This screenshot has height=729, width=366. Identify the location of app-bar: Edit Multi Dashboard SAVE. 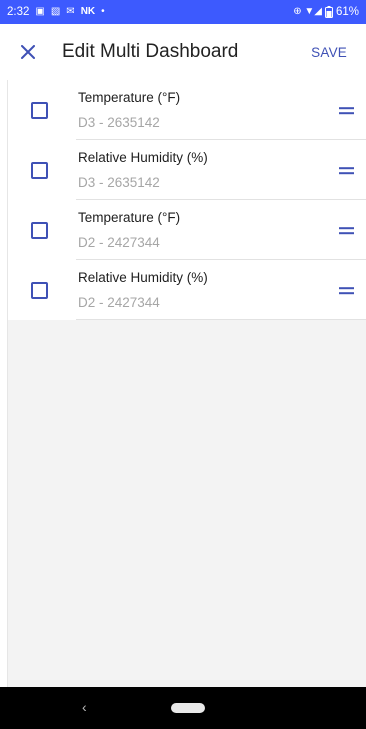
(183, 52).